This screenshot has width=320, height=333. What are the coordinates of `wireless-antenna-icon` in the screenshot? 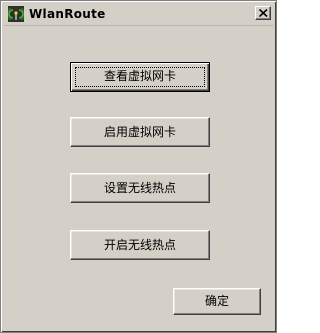 It's located at (16, 14).